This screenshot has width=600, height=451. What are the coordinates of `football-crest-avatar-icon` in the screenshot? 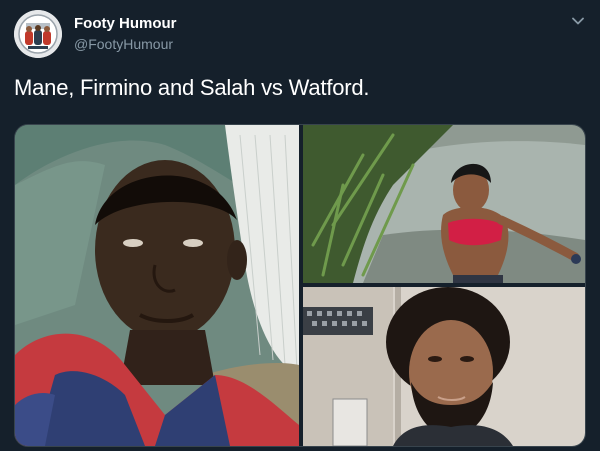 It's located at (38, 34).